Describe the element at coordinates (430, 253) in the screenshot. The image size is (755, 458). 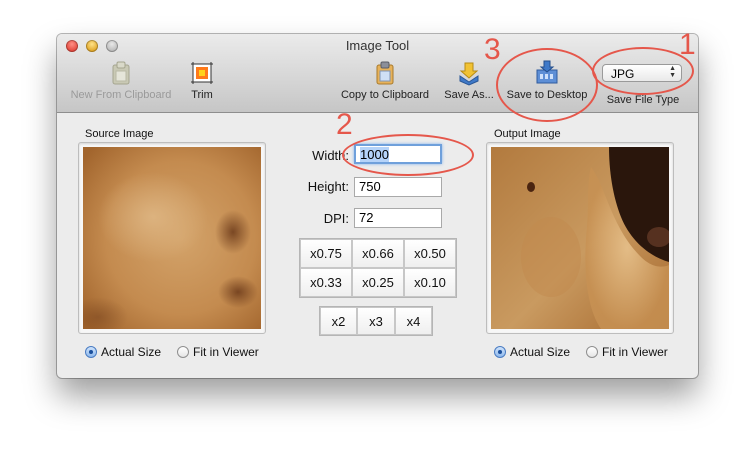
I see `scale-0-50-button: x0.50` at that location.